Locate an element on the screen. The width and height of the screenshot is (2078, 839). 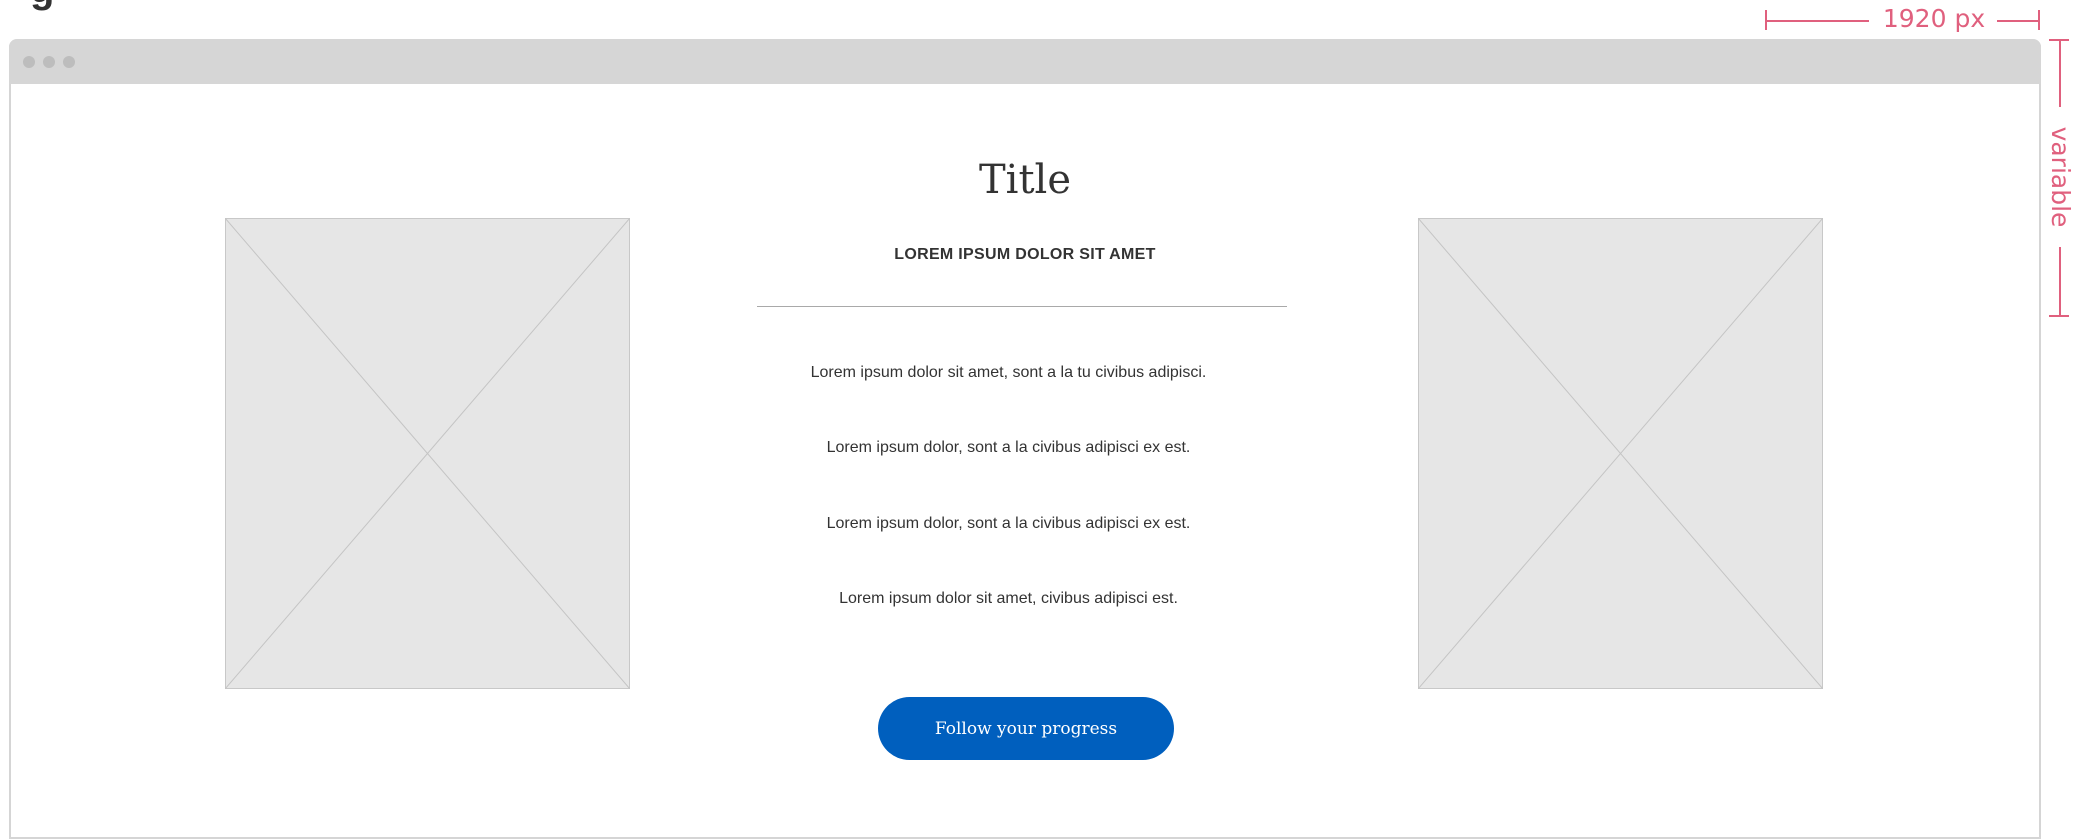
height-dimension-annotation: variable is located at coordinates (2060, 178).